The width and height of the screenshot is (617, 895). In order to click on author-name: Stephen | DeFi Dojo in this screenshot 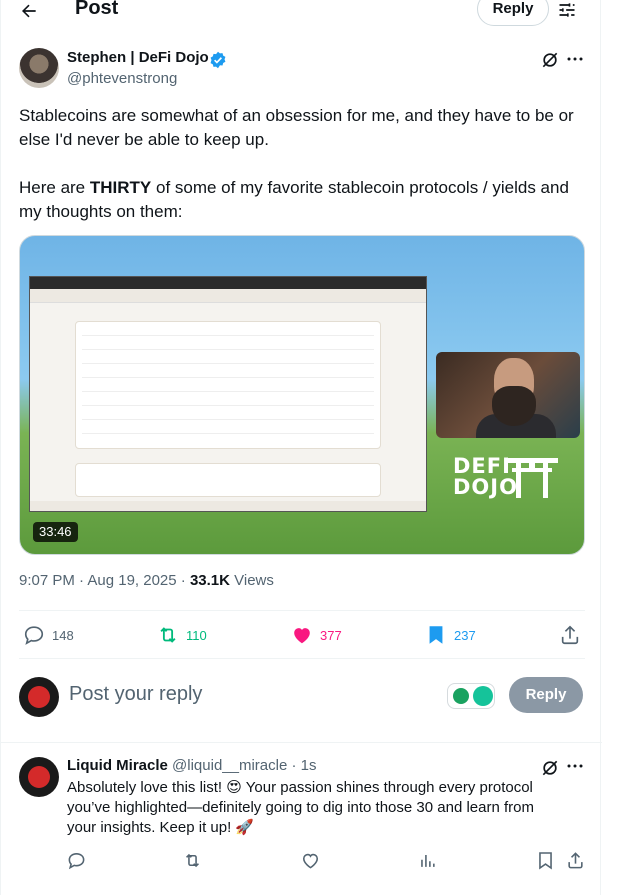, I will do `click(138, 57)`.